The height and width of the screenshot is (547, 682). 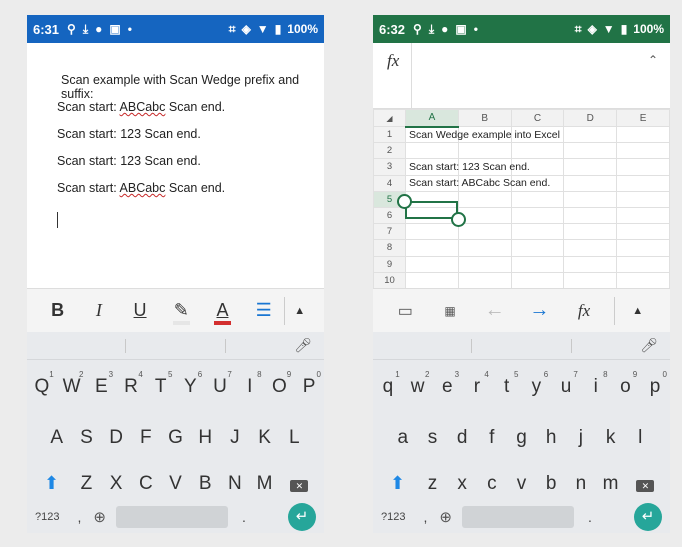 What do you see at coordinates (52, 484) in the screenshot?
I see `shift-key: ⬆` at bounding box center [52, 484].